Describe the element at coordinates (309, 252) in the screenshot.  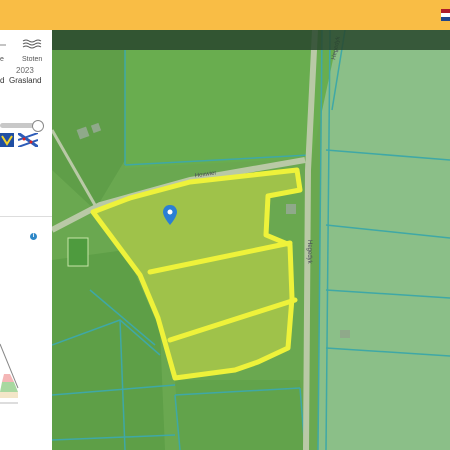
I see `road-label-hegedyk: Hegedyk` at that location.